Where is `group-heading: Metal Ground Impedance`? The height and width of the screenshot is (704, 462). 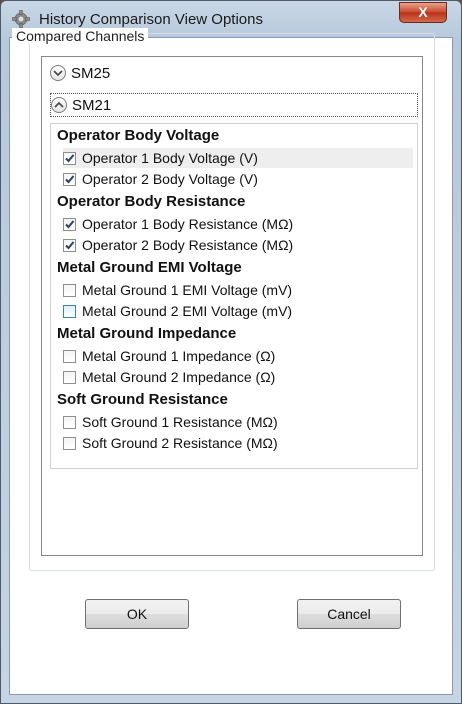 group-heading: Metal Ground Impedance is located at coordinates (147, 333).